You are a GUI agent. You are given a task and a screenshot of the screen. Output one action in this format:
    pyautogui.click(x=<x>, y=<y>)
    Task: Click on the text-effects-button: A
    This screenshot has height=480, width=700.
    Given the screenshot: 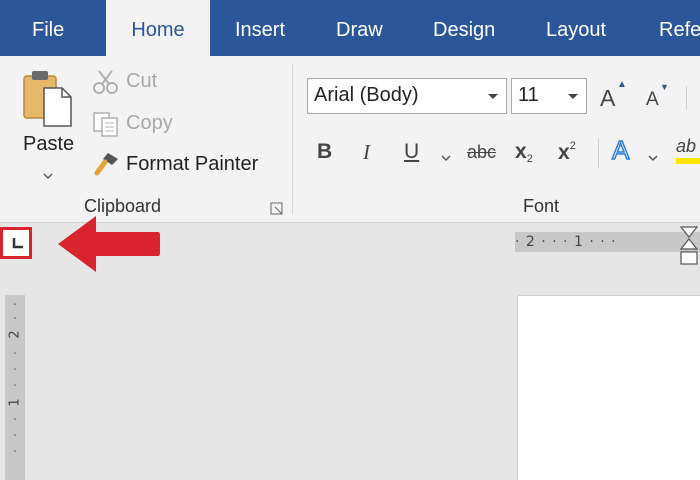 What is the action you would take?
    pyautogui.click(x=620, y=150)
    